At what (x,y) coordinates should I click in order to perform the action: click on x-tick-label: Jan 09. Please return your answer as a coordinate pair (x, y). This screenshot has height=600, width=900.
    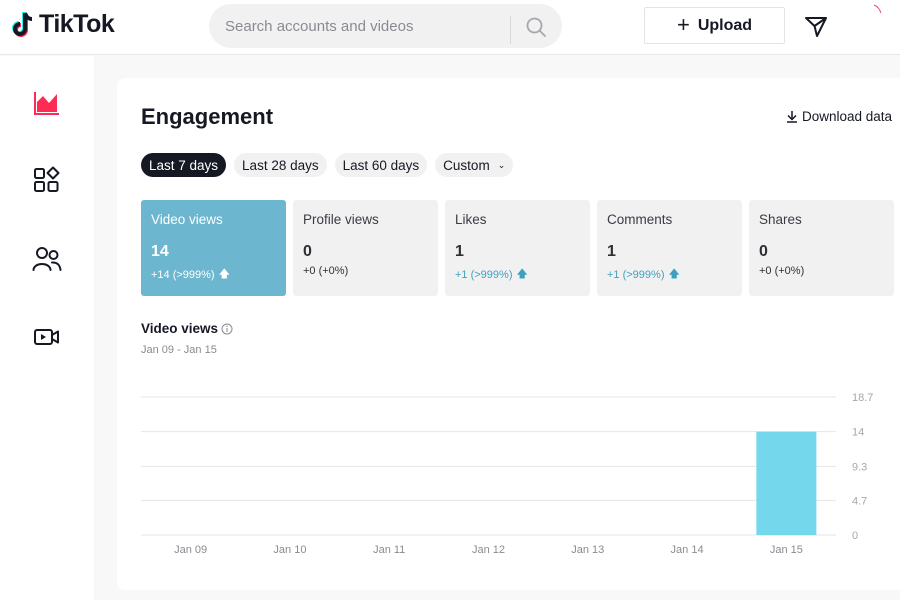
    Looking at the image, I should click on (190, 550).